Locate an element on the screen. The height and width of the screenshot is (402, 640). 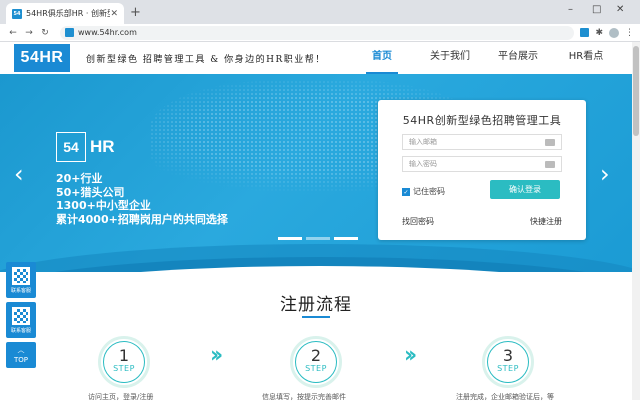
page-scrollbar is located at coordinates (636, 221).